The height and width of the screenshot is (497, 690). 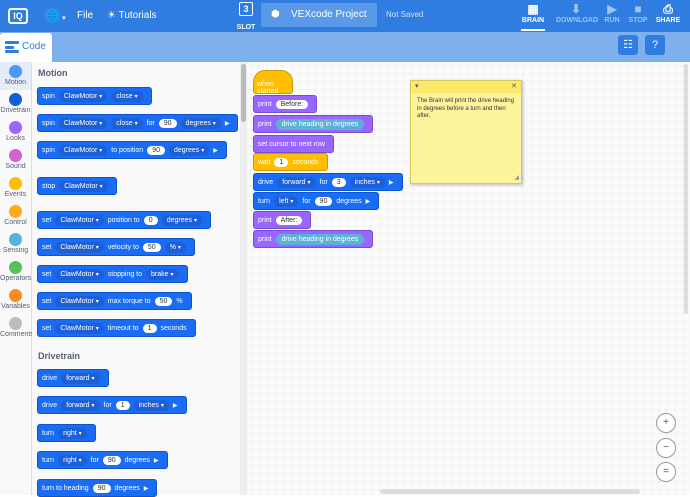 I want to click on block-set-cursor-next-row: set cursor to next row, so click(x=293, y=144).